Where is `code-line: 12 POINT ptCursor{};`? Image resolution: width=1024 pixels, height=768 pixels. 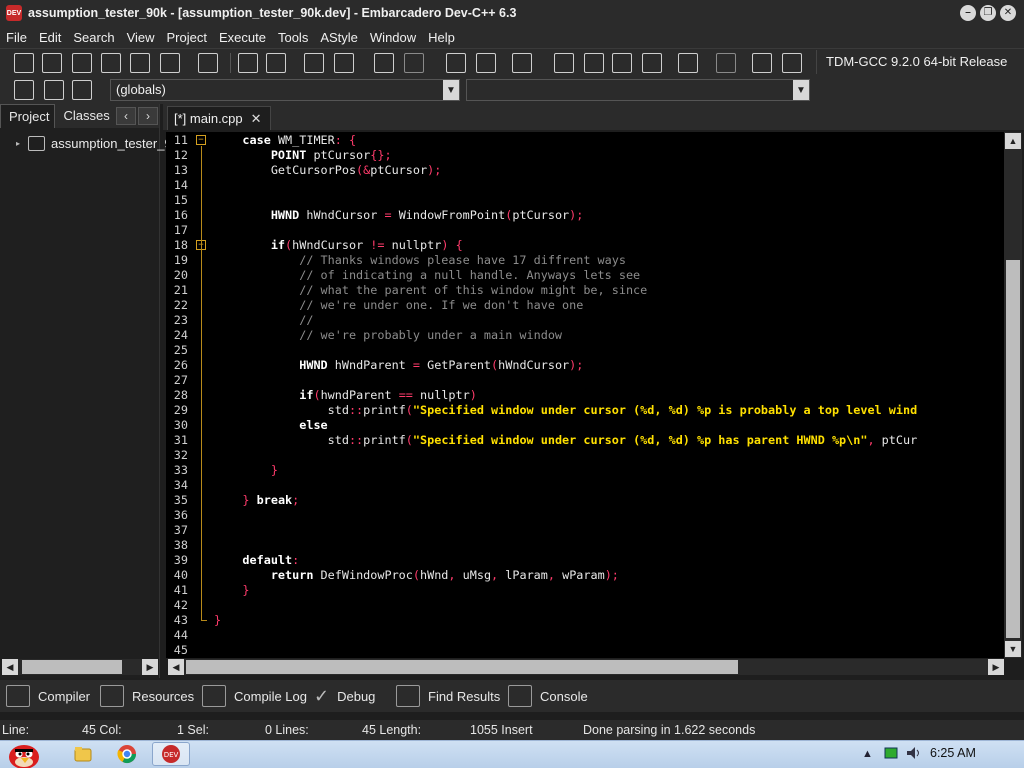 code-line: 12 POINT ptCursor{}; is located at coordinates (585, 155).